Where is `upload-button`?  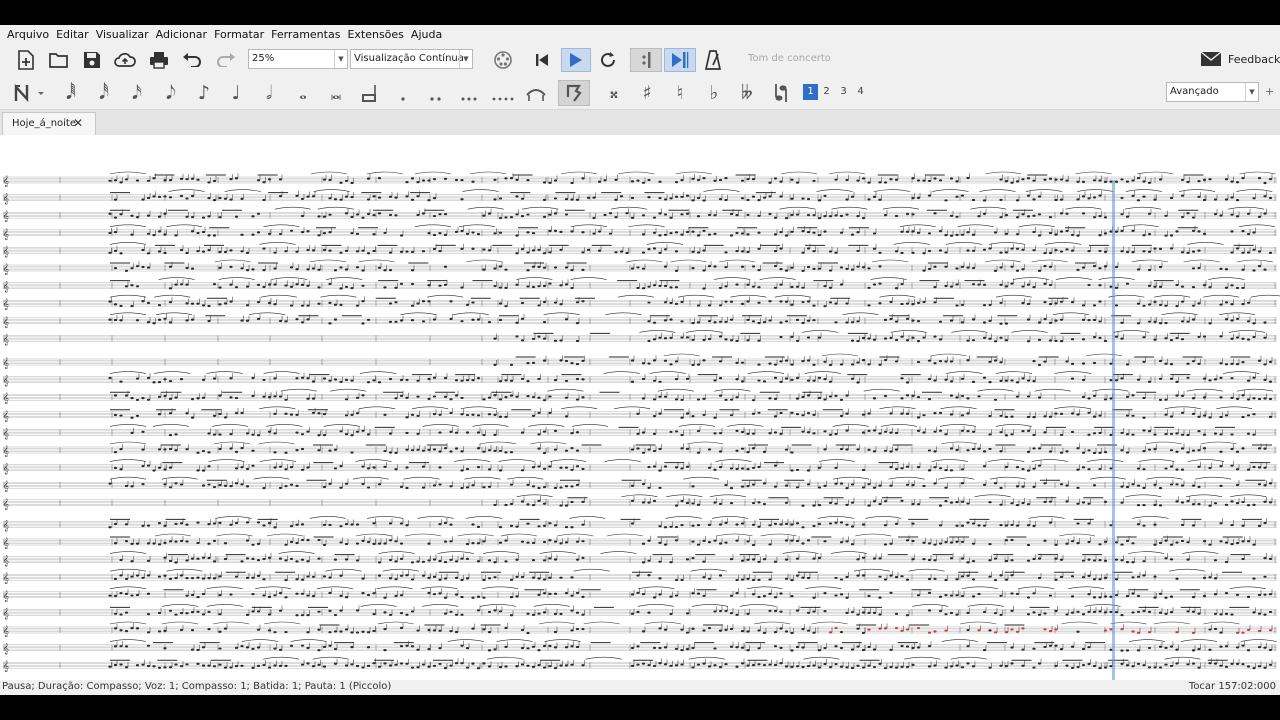
upload-button is located at coordinates (125, 60).